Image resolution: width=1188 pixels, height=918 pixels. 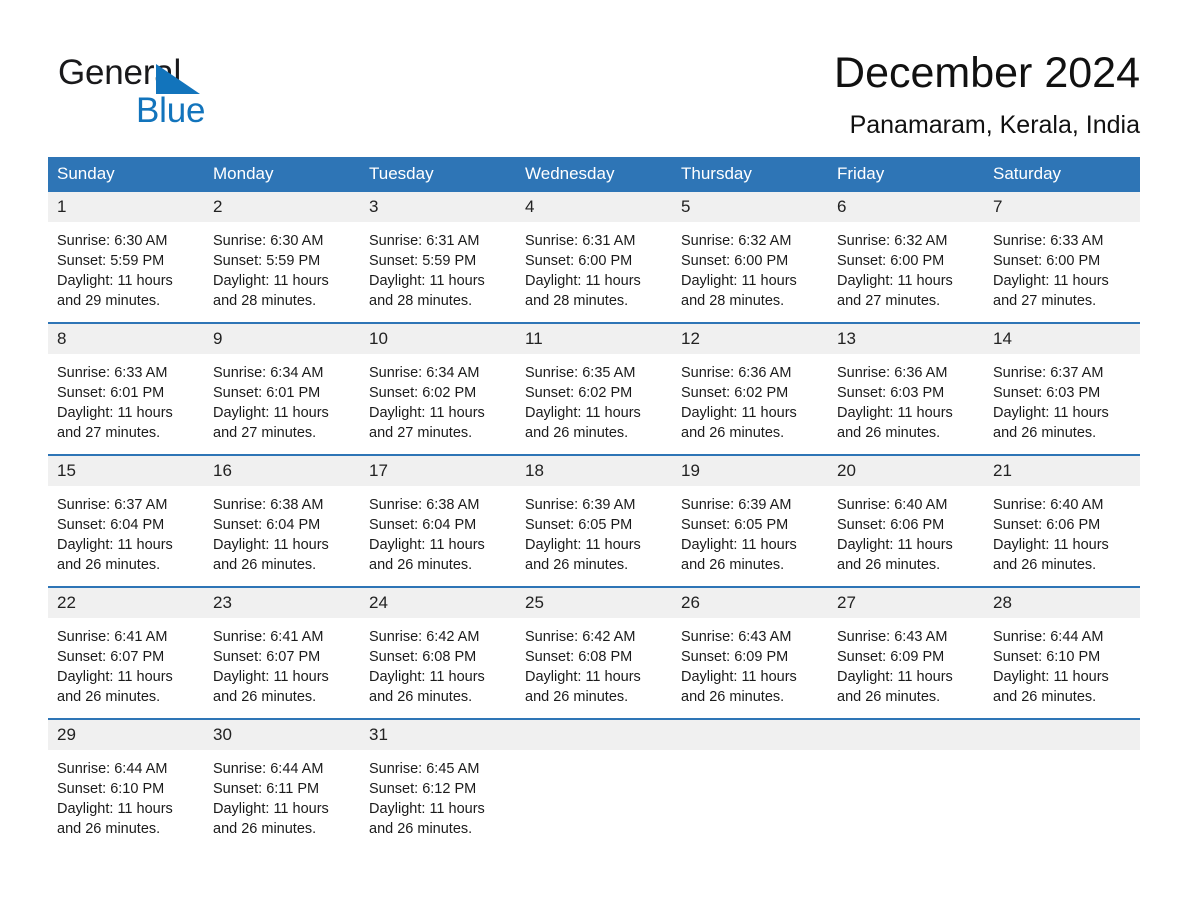 What do you see at coordinates (112, 241) in the screenshot?
I see `sunrise-time: Sunrise: 6:30 AM` at bounding box center [112, 241].